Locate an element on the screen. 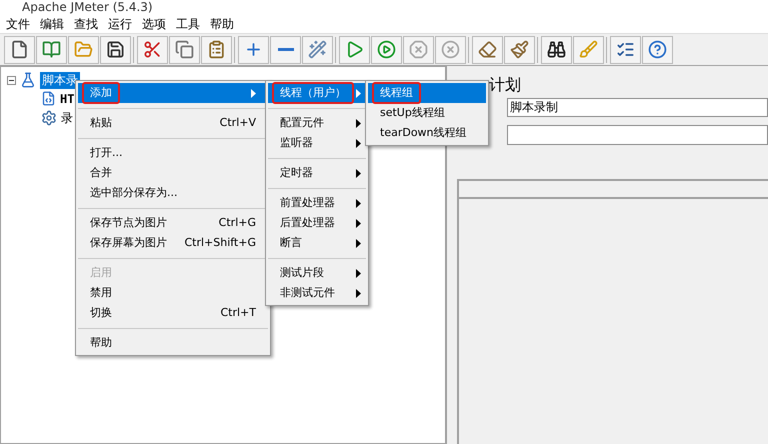 This screenshot has width=768, height=444. help-icon is located at coordinates (657, 49).